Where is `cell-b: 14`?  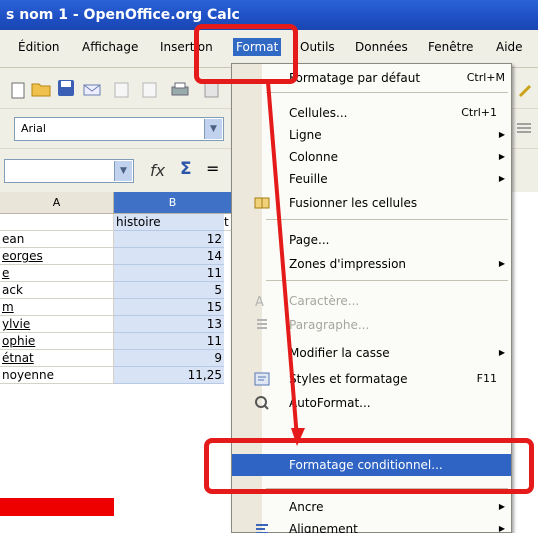 cell-b: 14 is located at coordinates (169, 256).